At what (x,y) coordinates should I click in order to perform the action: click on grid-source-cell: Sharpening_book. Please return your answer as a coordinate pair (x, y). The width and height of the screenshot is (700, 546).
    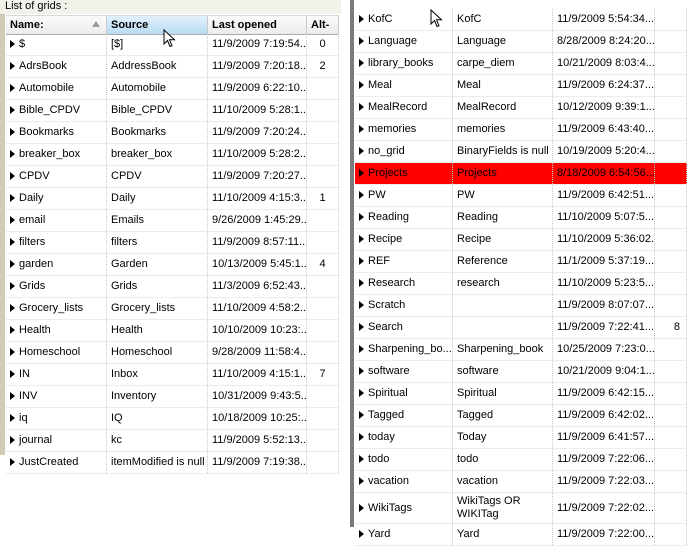
    Looking at the image, I should click on (503, 349).